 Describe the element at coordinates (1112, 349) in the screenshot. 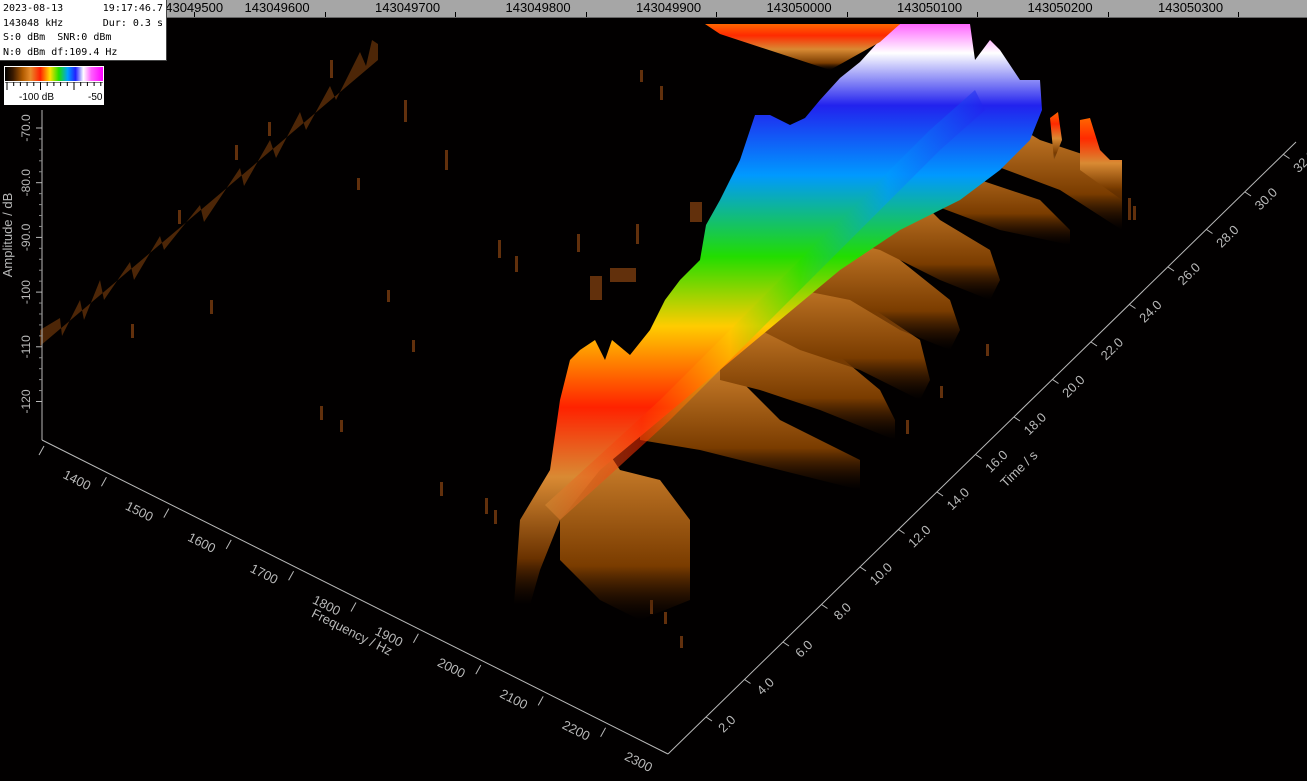

I see `time-tick-label: 22.0` at that location.